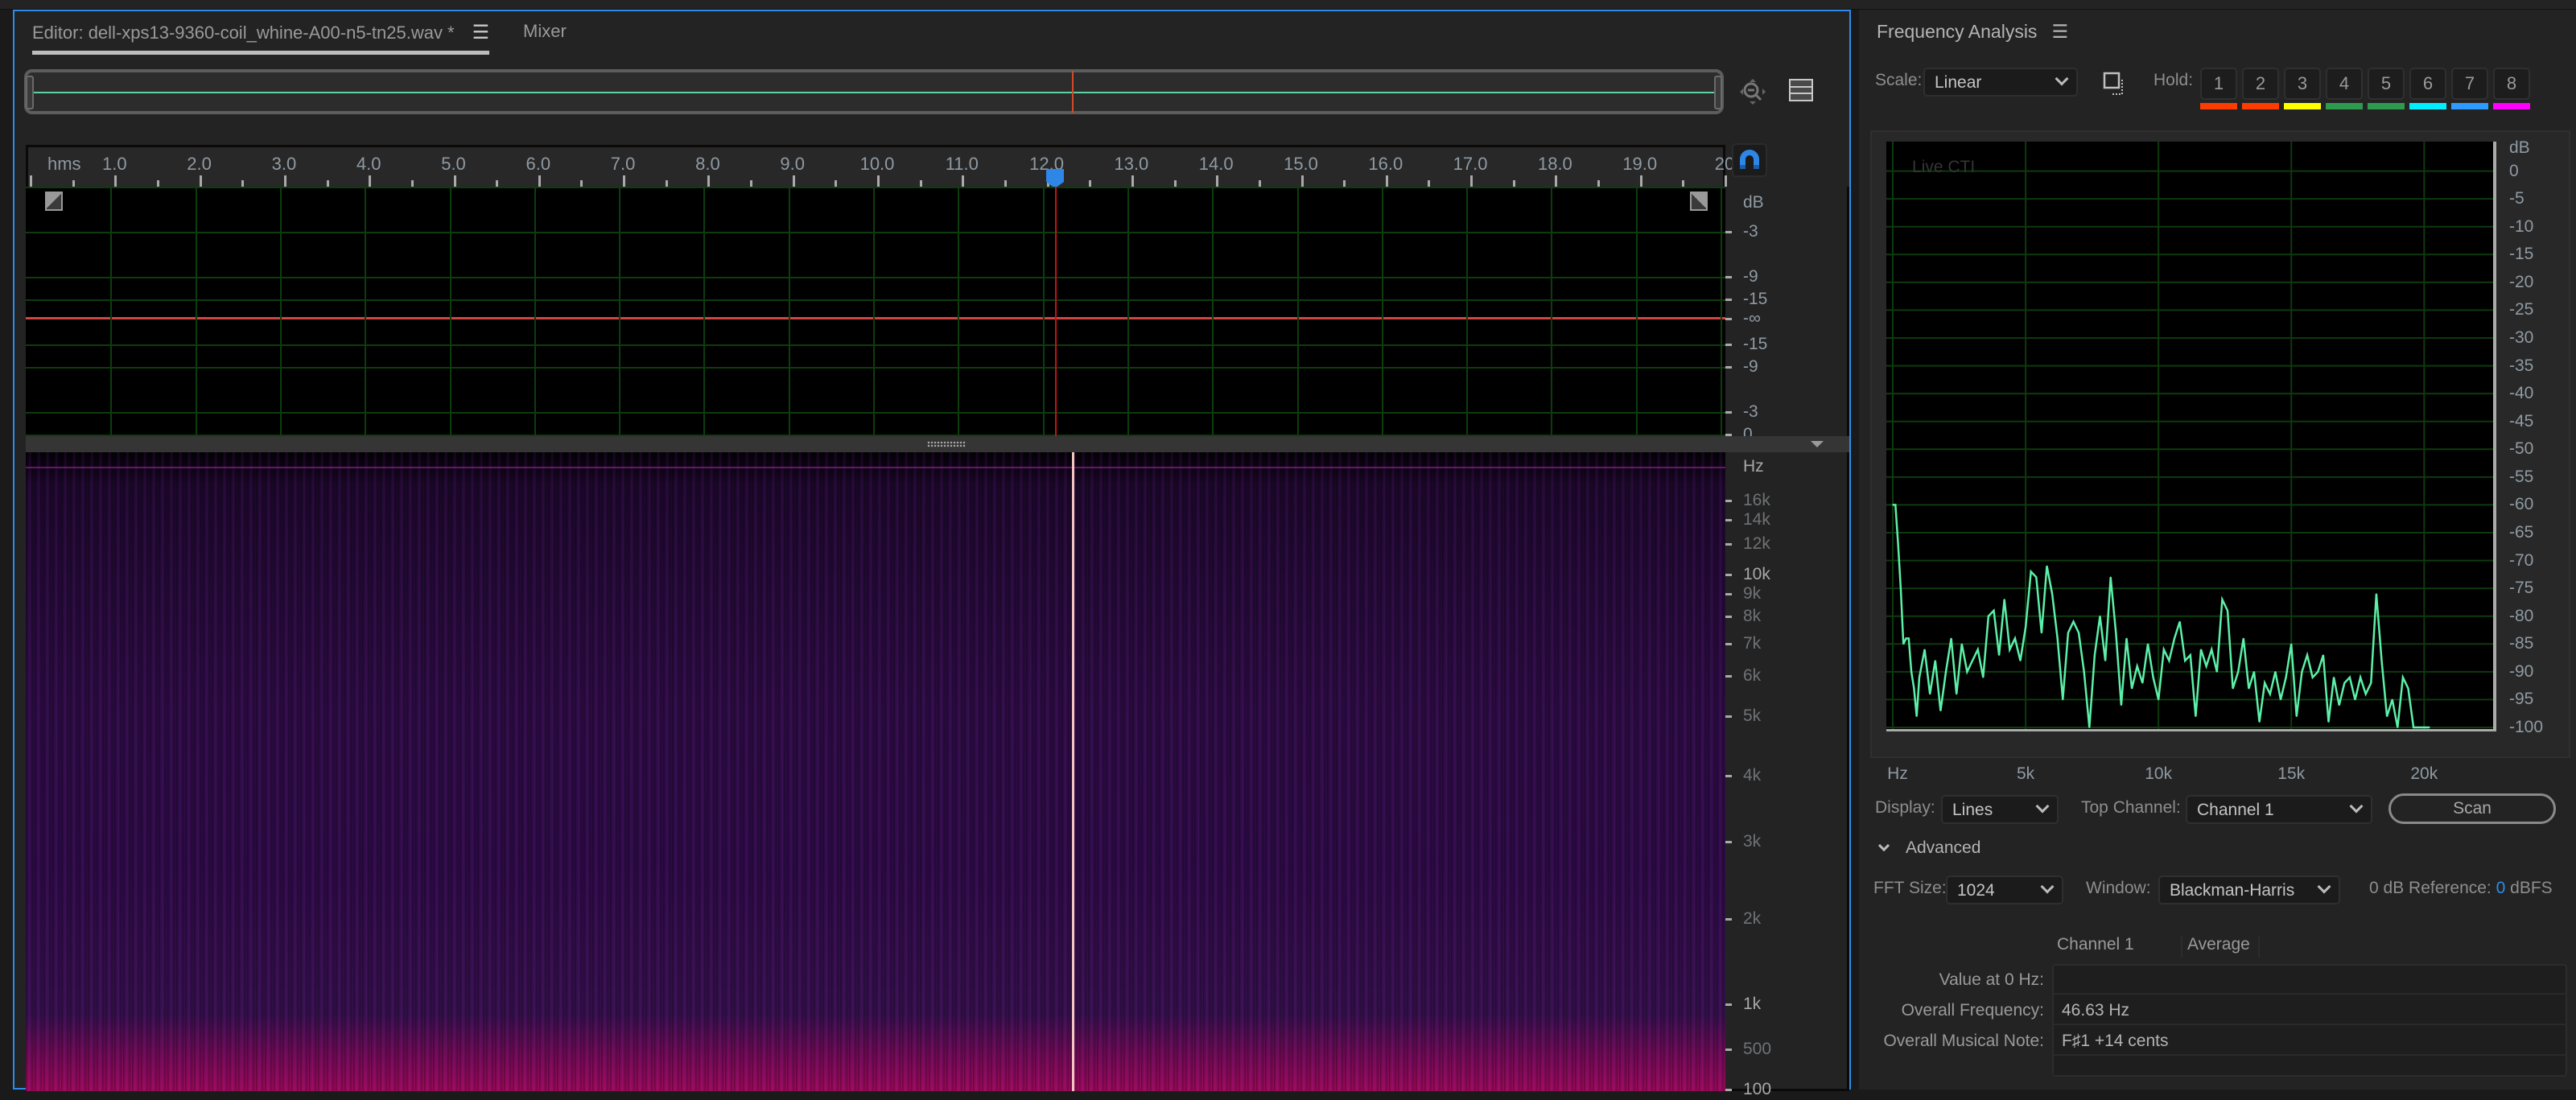 This screenshot has width=2576, height=1100. I want to click on column-header-channel-1: Channel 1, so click(2095, 944).